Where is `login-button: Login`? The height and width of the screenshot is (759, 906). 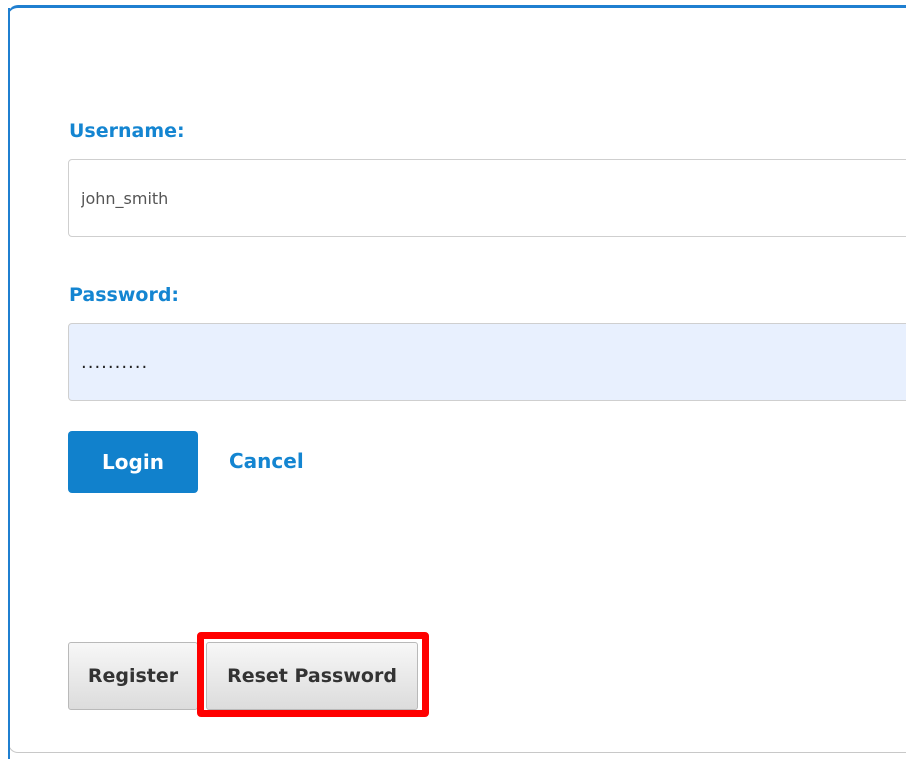 login-button: Login is located at coordinates (133, 462).